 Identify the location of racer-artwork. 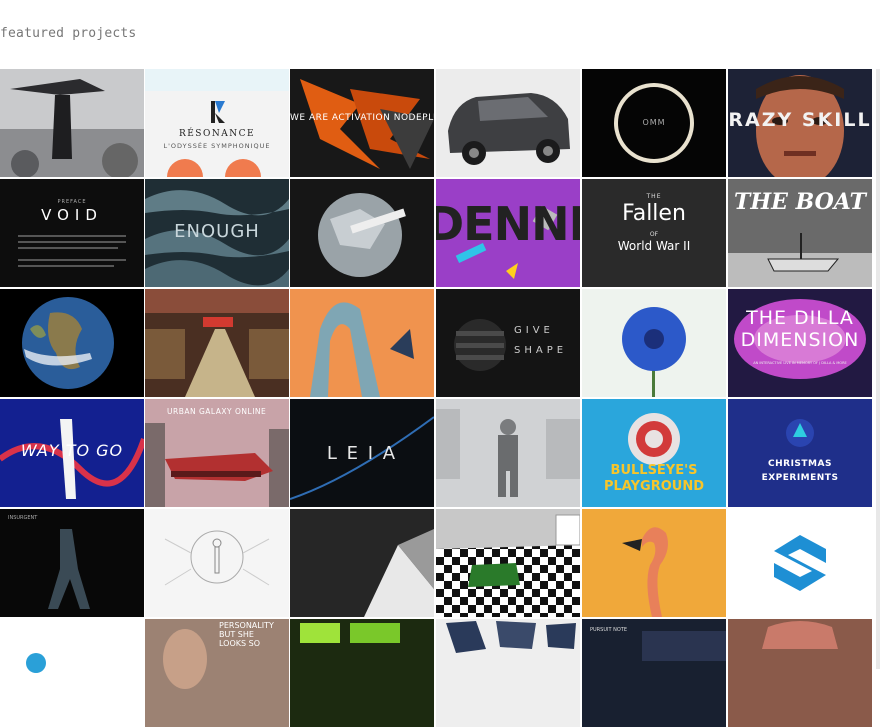
(217, 343).